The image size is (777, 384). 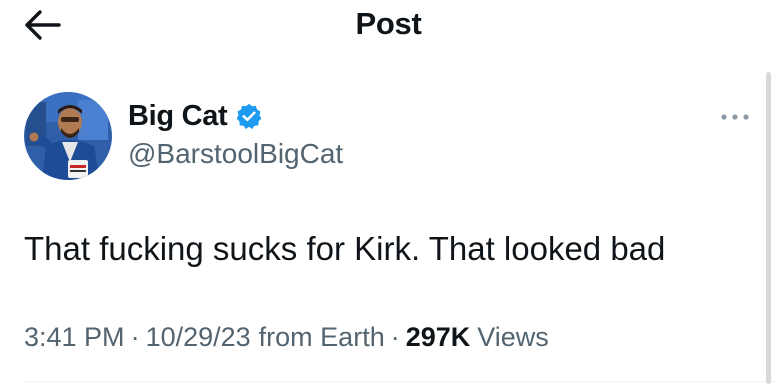 What do you see at coordinates (235, 154) in the screenshot?
I see `author-handle: @BarstoolBigCat` at bounding box center [235, 154].